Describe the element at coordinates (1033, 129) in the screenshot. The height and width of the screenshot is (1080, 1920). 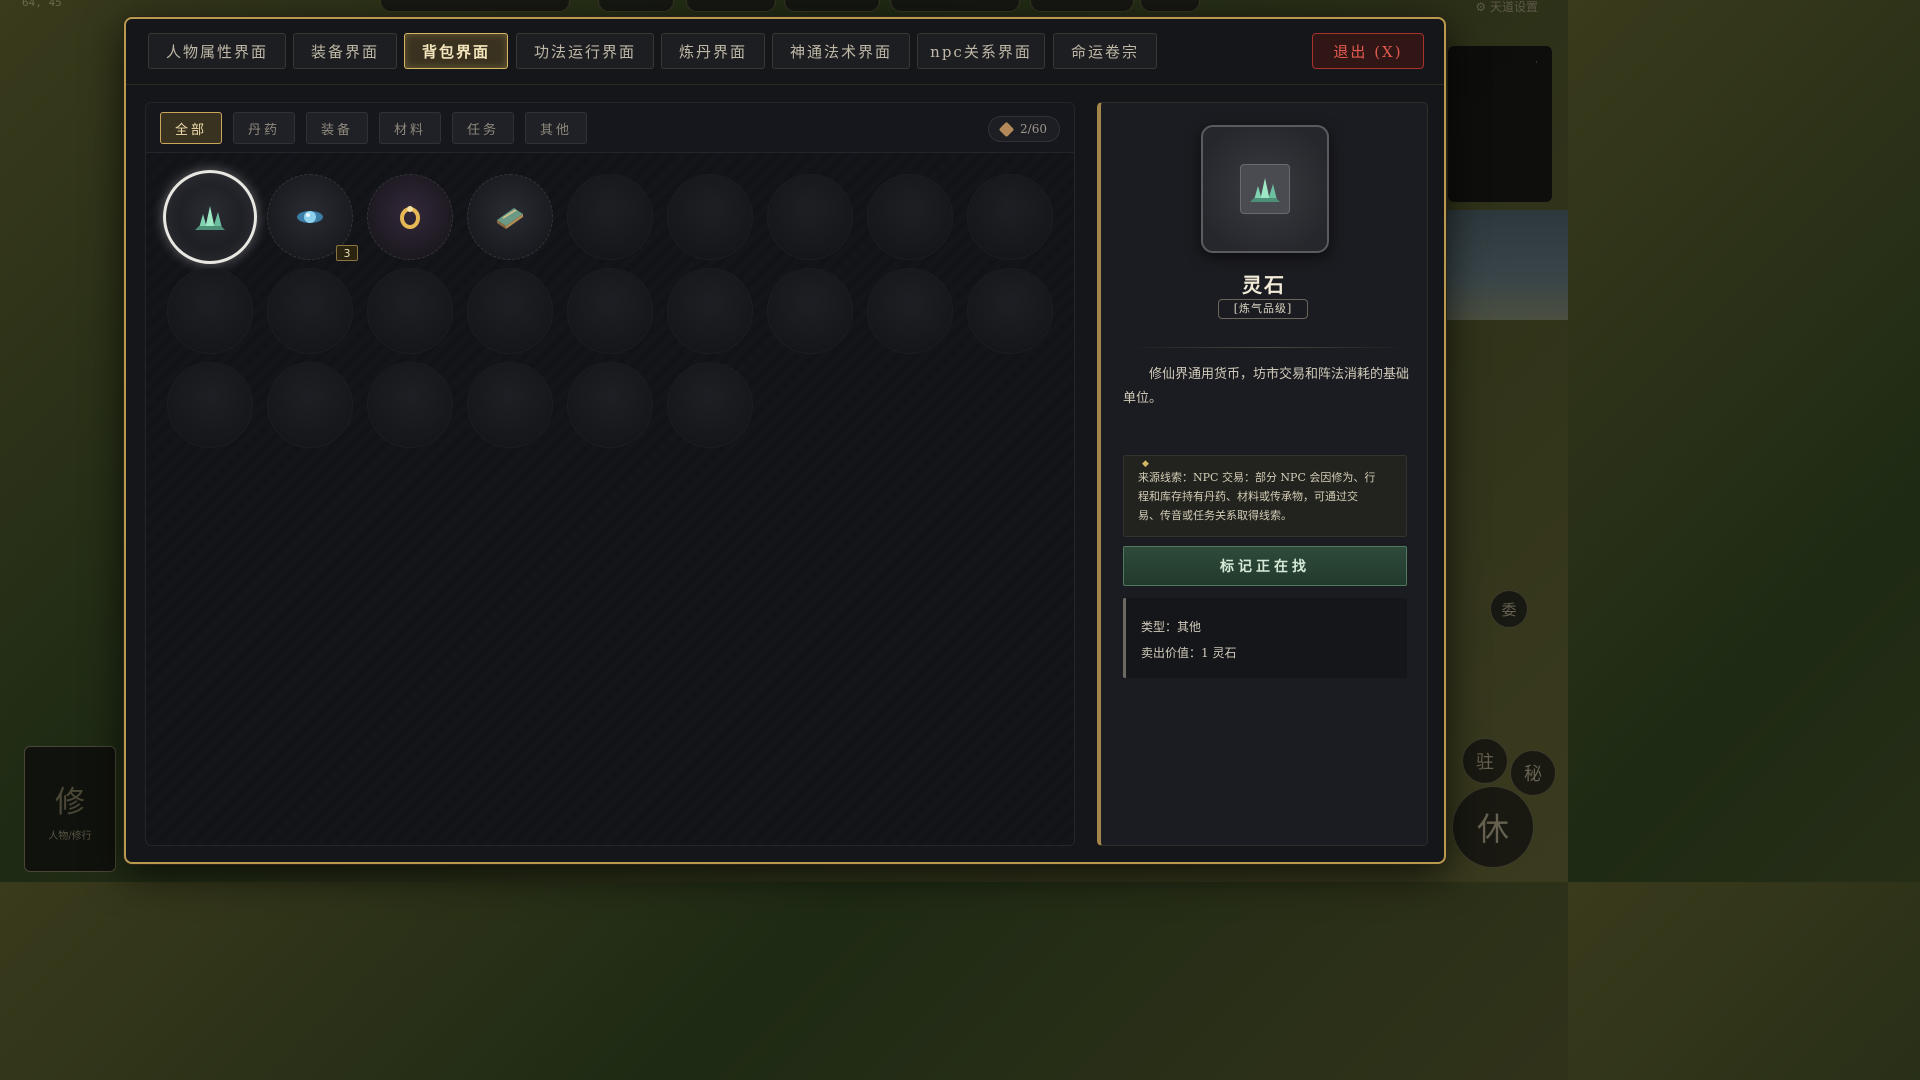
I see `capacity-text: 2/60` at that location.